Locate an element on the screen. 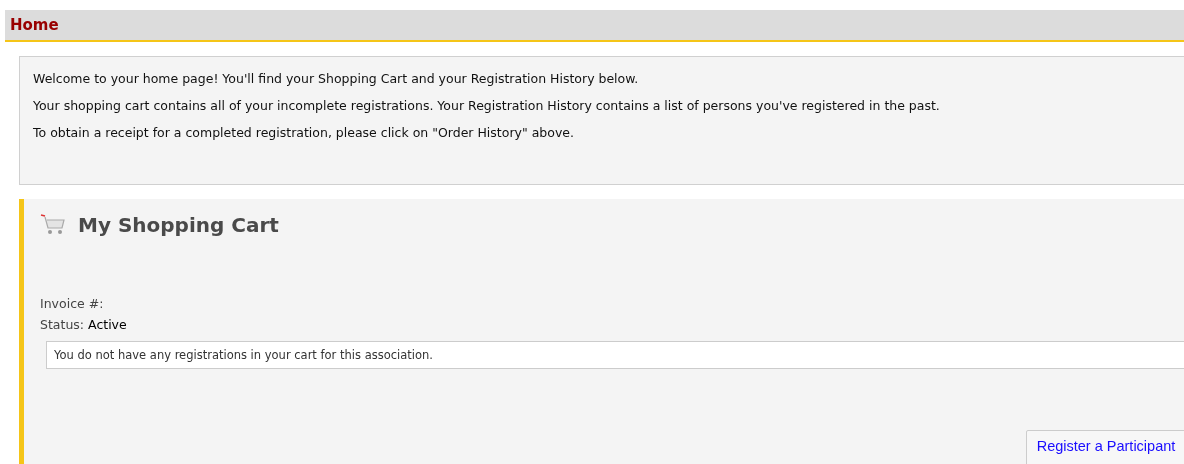 This screenshot has width=1184, height=464. shopping-cart-icon is located at coordinates (53, 225).